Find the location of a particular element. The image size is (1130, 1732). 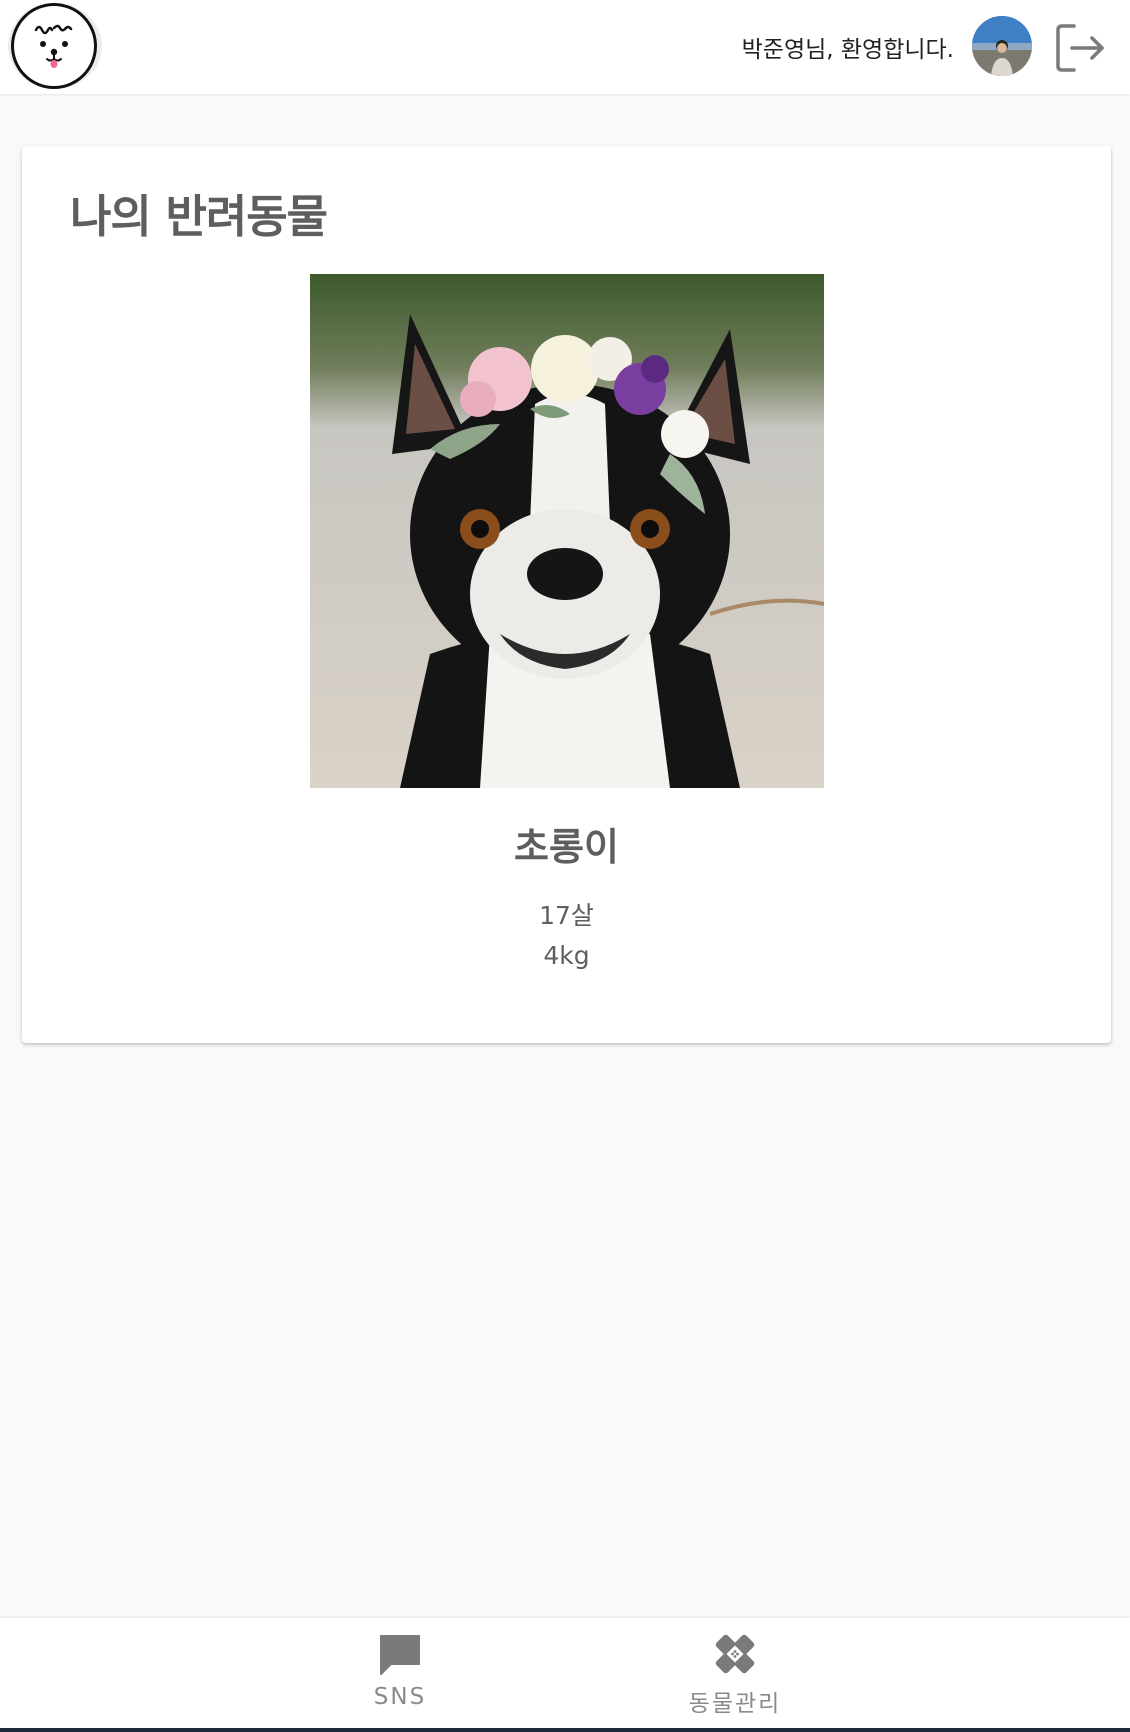

dog-face-logo-icon is located at coordinates (54, 46).